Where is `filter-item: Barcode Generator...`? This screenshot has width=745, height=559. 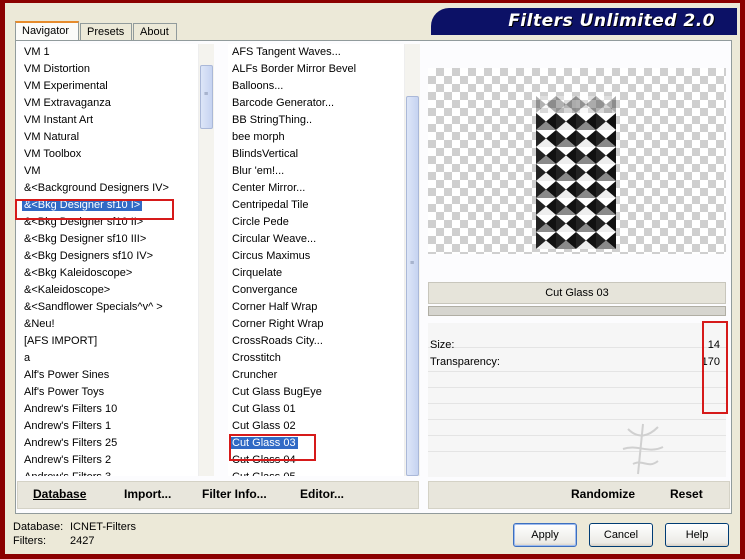 filter-item: Barcode Generator... is located at coordinates (316, 103).